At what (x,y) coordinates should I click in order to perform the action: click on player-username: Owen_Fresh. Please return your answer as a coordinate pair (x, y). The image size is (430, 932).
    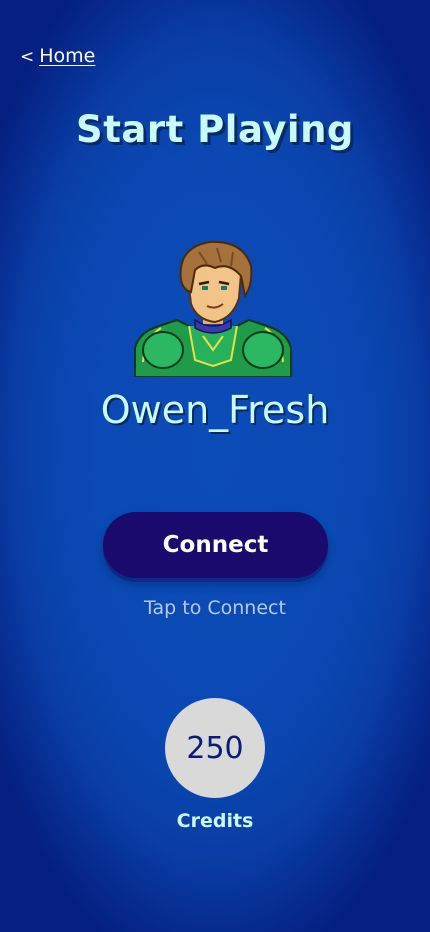
    Looking at the image, I should click on (215, 410).